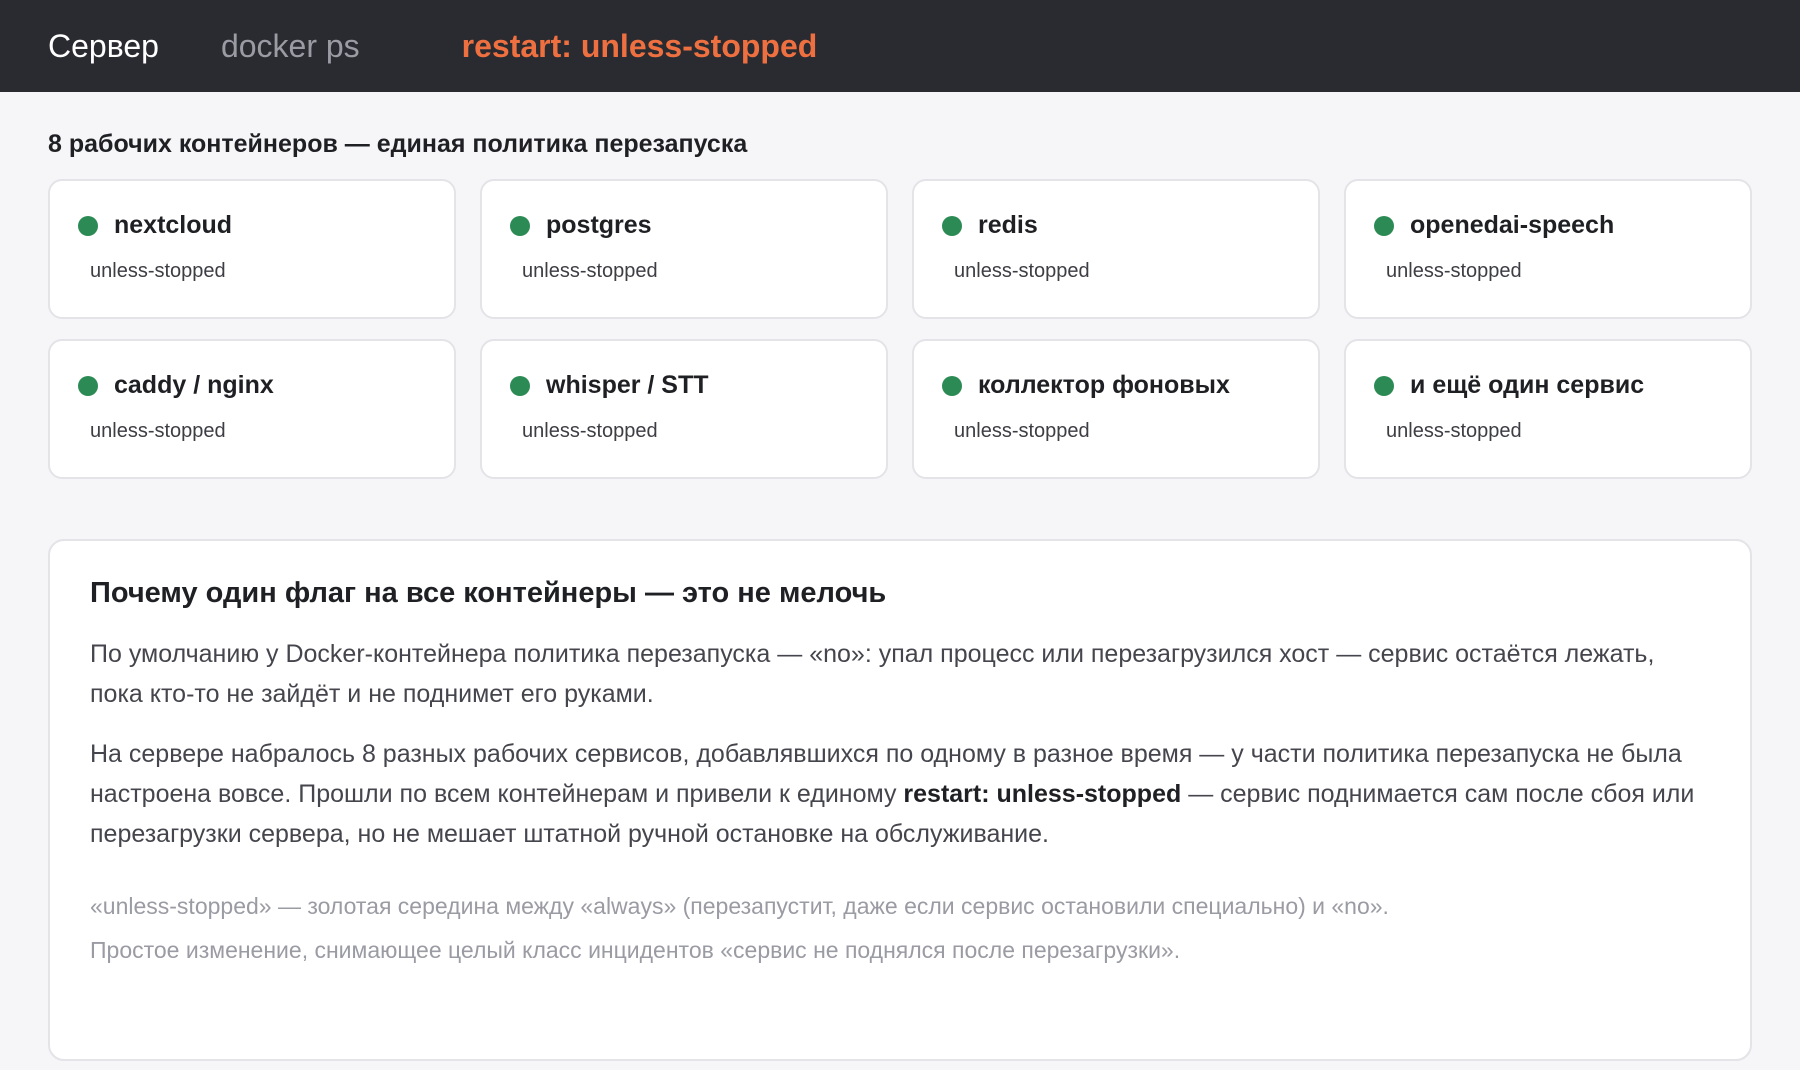  I want to click on container-name: nextcloud, so click(173, 225).